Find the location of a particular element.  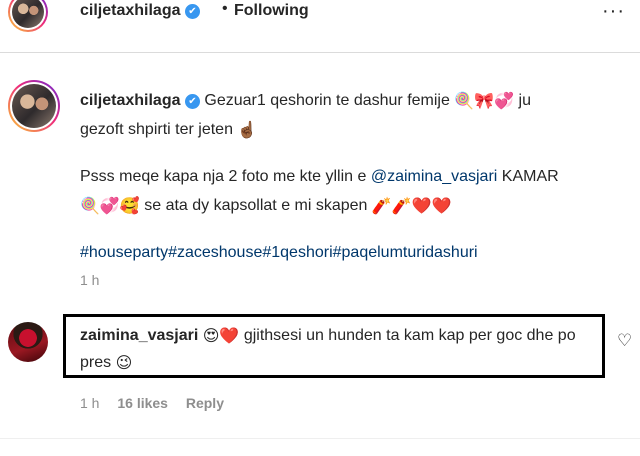

caption-emoji-4: 🧨🧨❤️❤️ is located at coordinates (411, 205).